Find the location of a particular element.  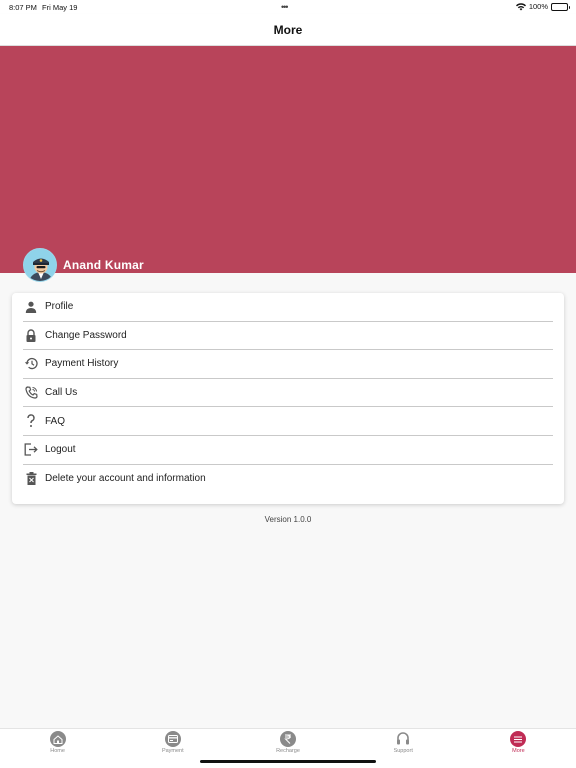

menu-item-delete-account: Delete your account and information is located at coordinates (288, 479).